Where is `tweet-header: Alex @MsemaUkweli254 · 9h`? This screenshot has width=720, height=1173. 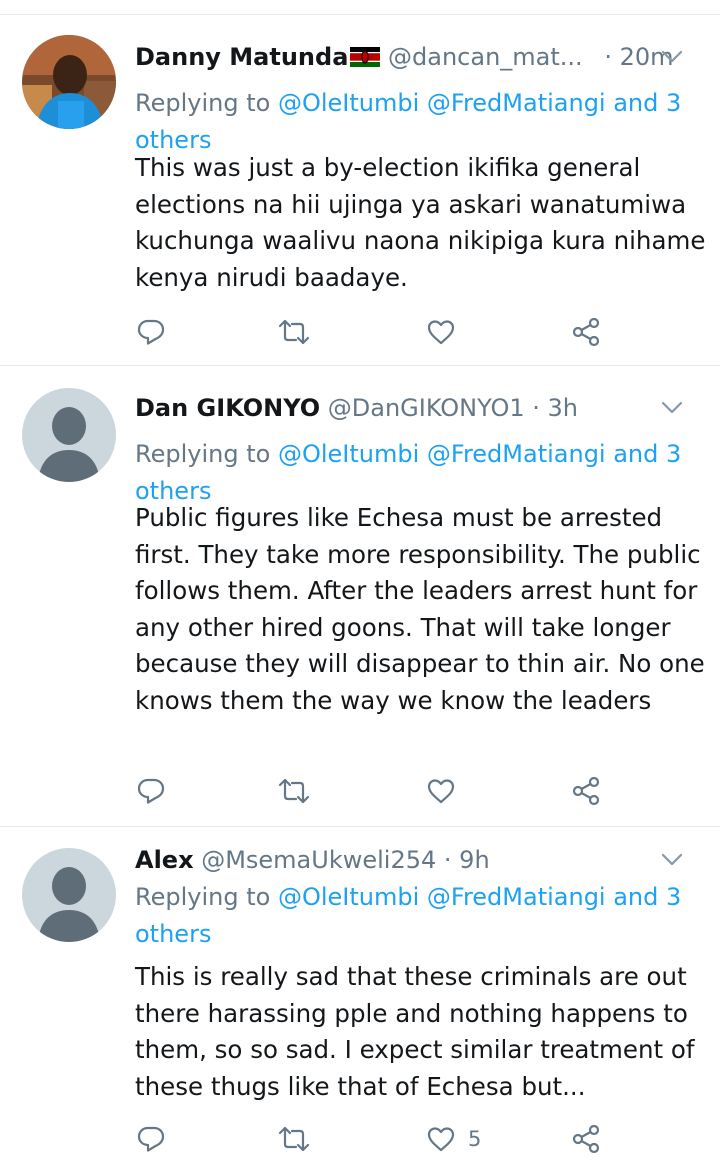
tweet-header: Alex @MsemaUkweli254 · 9h is located at coordinates (417, 860).